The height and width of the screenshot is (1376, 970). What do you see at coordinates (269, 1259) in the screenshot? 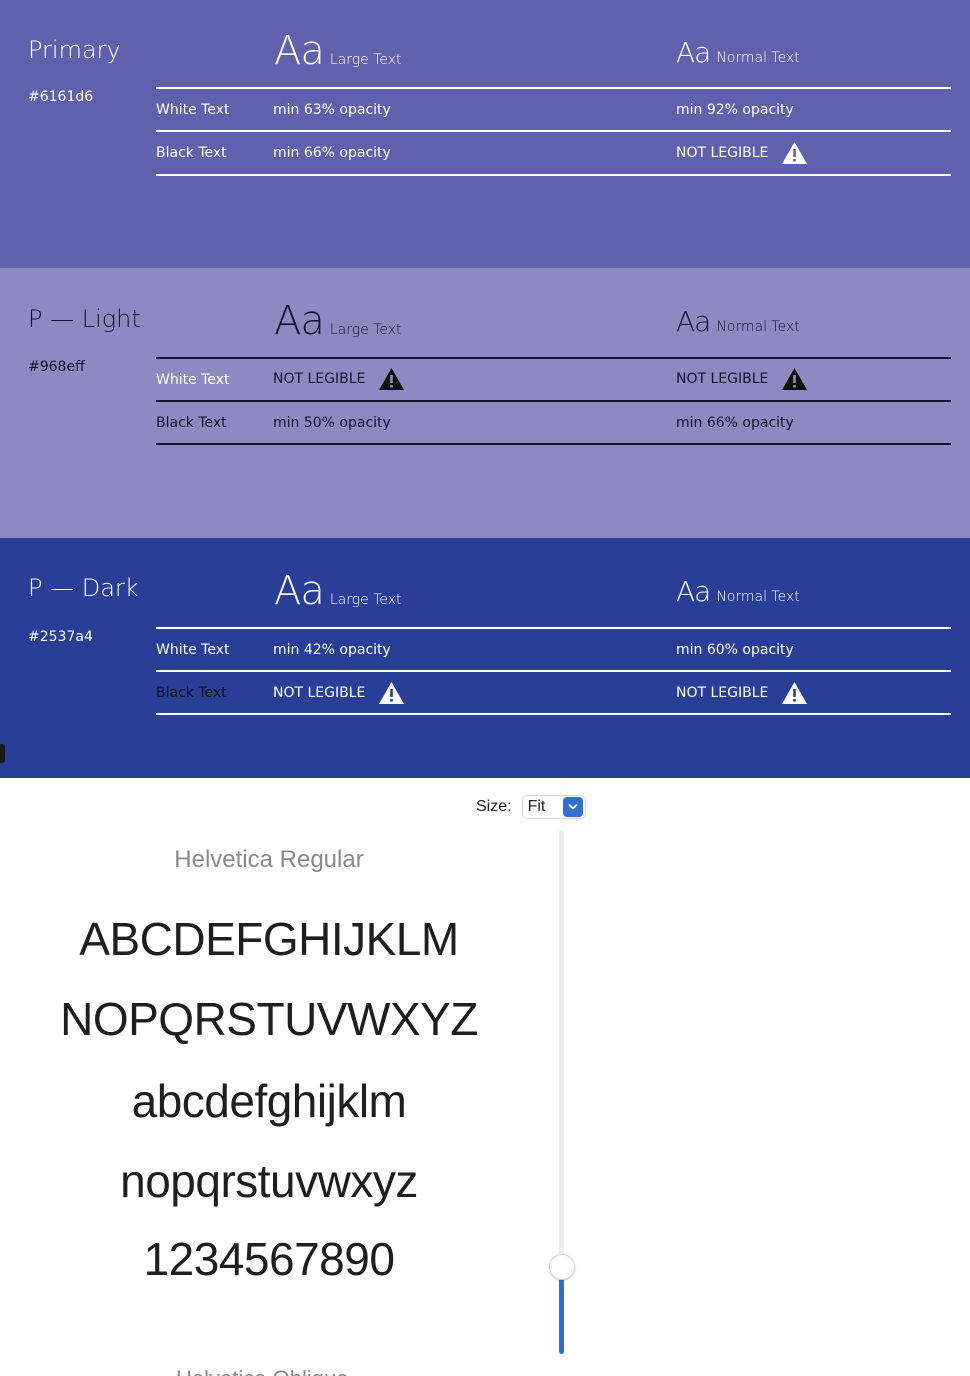
I see `sample-digits: 1234567890` at bounding box center [269, 1259].